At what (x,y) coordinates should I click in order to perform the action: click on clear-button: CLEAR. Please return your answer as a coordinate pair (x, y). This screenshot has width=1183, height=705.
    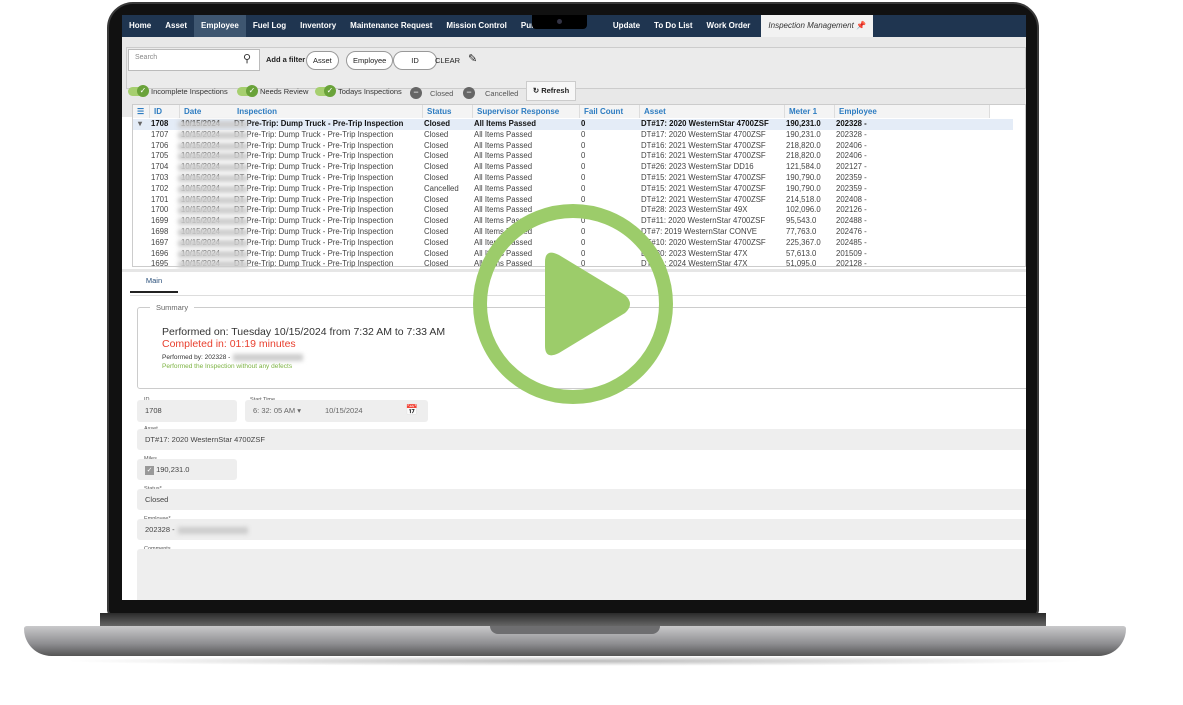
    Looking at the image, I should click on (447, 60).